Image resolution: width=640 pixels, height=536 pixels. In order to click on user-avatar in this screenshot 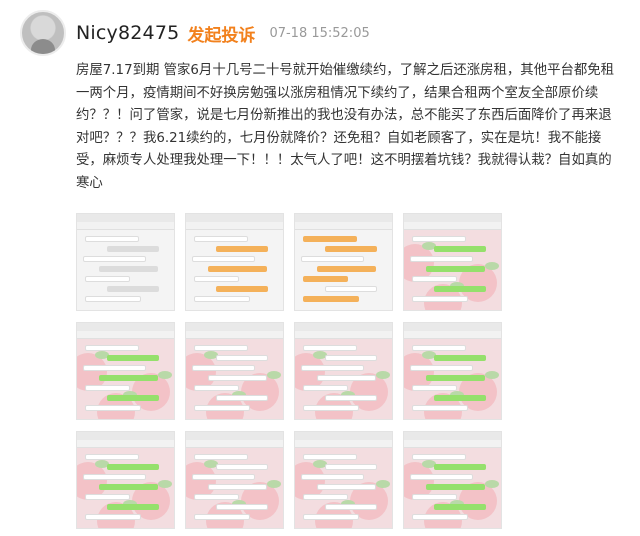, I will do `click(43, 33)`.